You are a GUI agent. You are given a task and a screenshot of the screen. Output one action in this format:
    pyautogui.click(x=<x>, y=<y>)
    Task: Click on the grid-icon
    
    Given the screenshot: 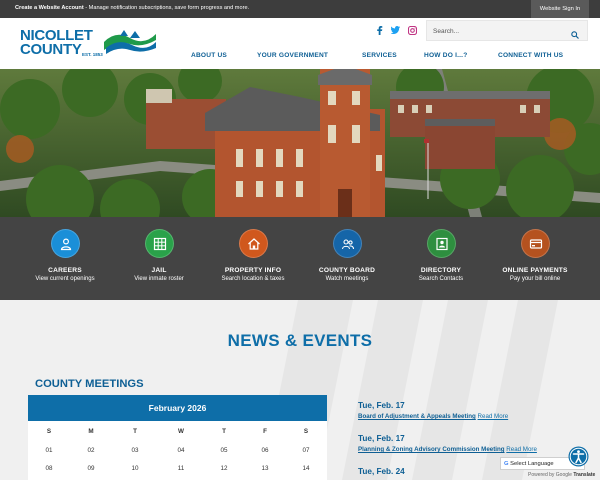 What is the action you would take?
    pyautogui.click(x=159, y=243)
    